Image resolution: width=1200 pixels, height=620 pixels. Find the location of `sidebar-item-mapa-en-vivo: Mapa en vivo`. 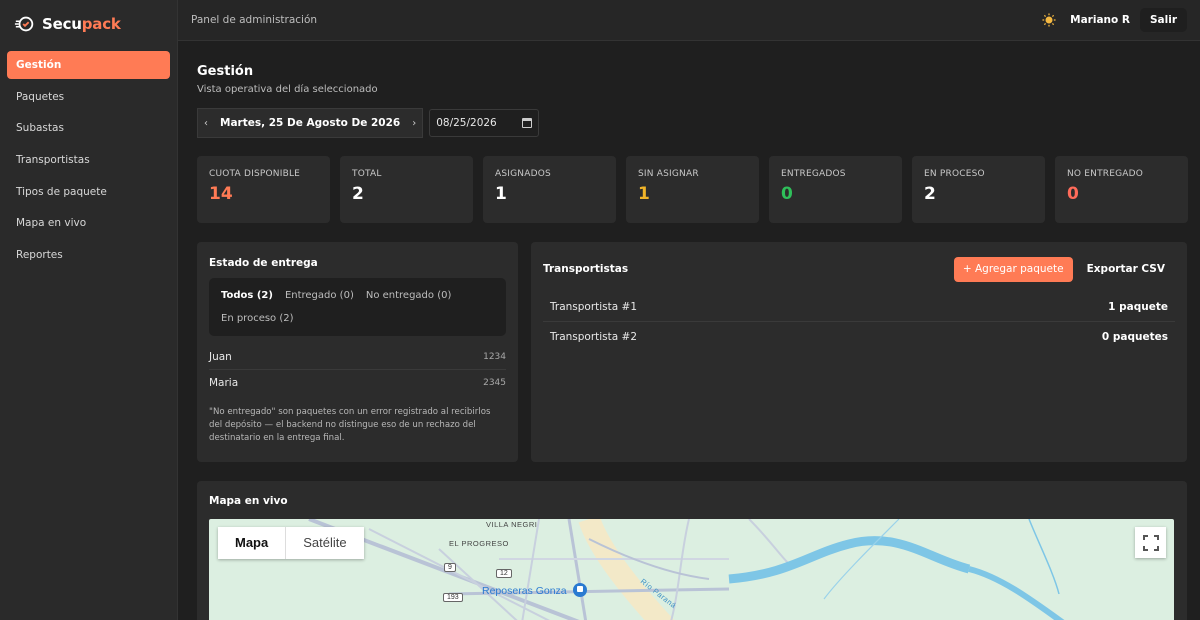

sidebar-item-mapa-en-vivo: Mapa en vivo is located at coordinates (88, 223).